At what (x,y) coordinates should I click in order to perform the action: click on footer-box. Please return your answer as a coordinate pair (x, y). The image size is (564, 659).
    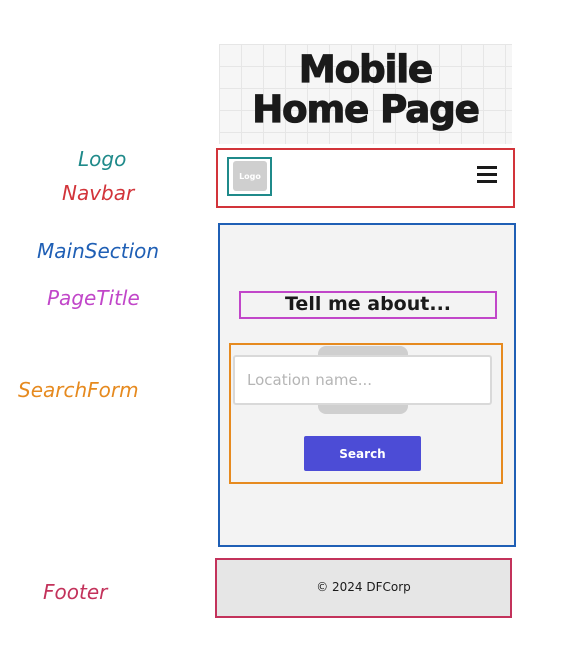
    Looking at the image, I should click on (363, 588).